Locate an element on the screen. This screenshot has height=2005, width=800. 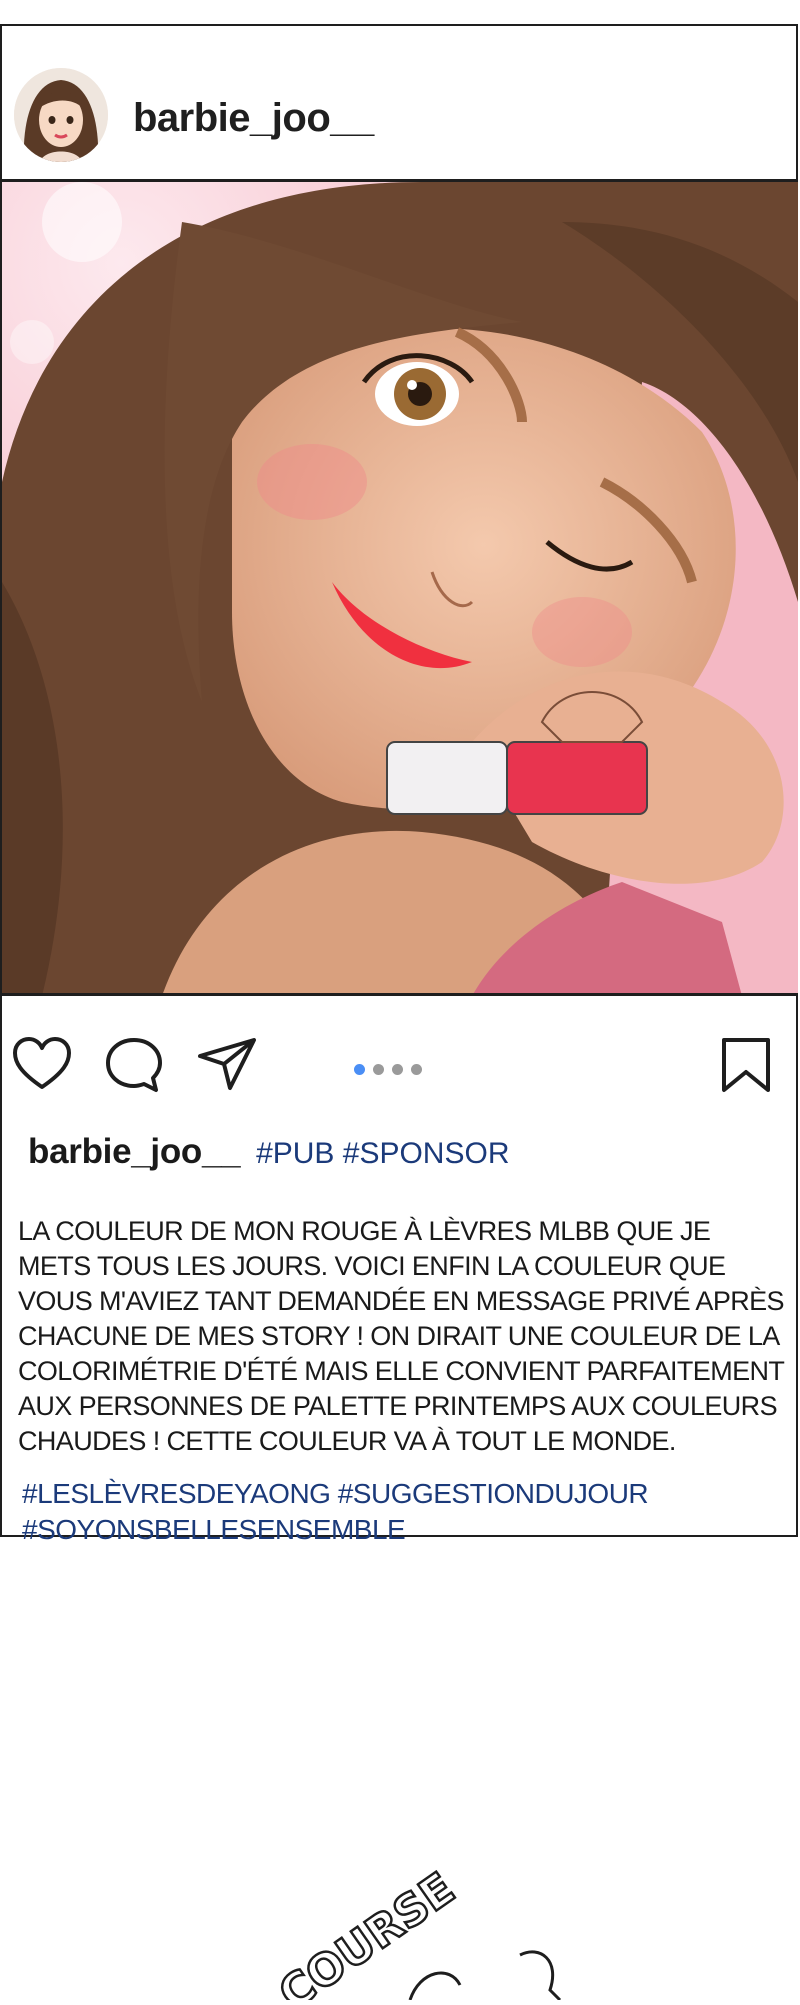
caption-tags: #PUB #SPONSOR is located at coordinates (382, 1153).